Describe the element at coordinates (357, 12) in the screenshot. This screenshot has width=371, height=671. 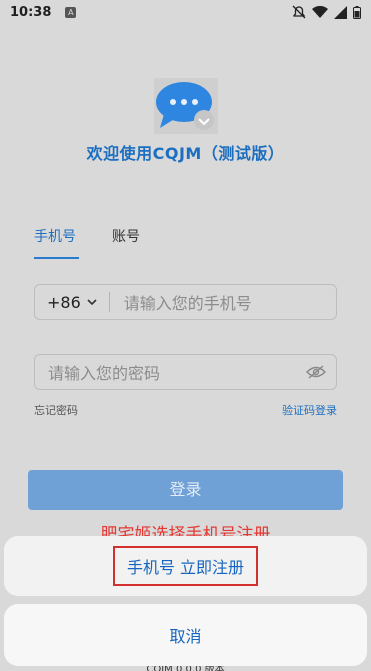
I see `battery-icon` at that location.